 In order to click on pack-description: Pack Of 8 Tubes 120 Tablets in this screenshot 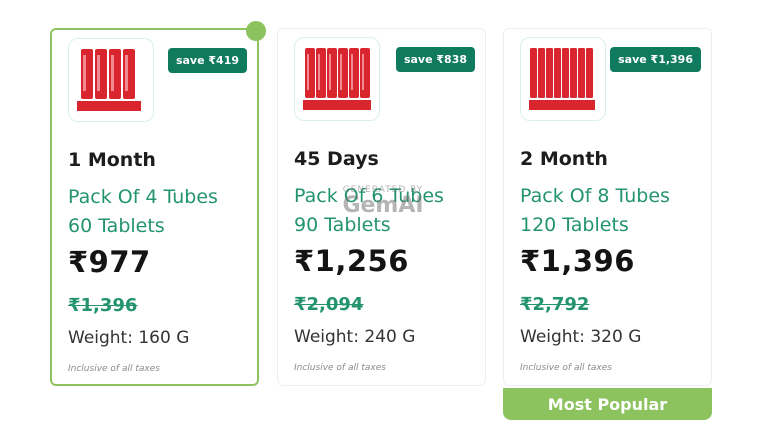, I will do `click(615, 211)`.